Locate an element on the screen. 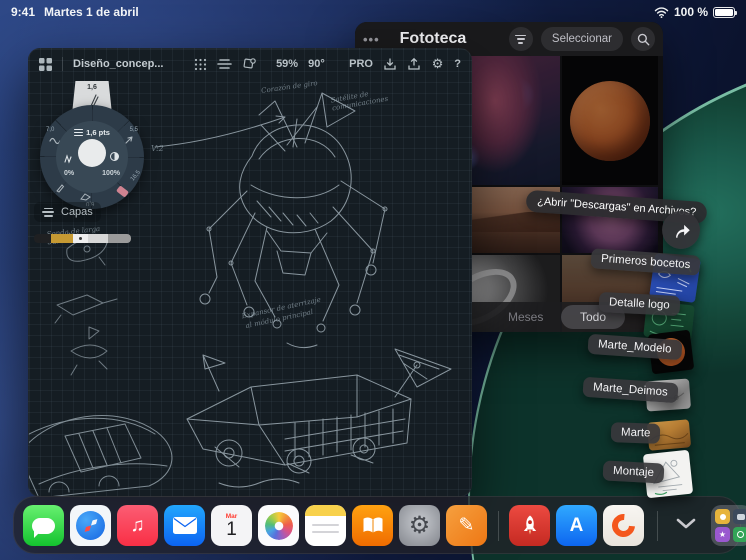 This screenshot has height=560, width=746. help-button: ? is located at coordinates (457, 64).